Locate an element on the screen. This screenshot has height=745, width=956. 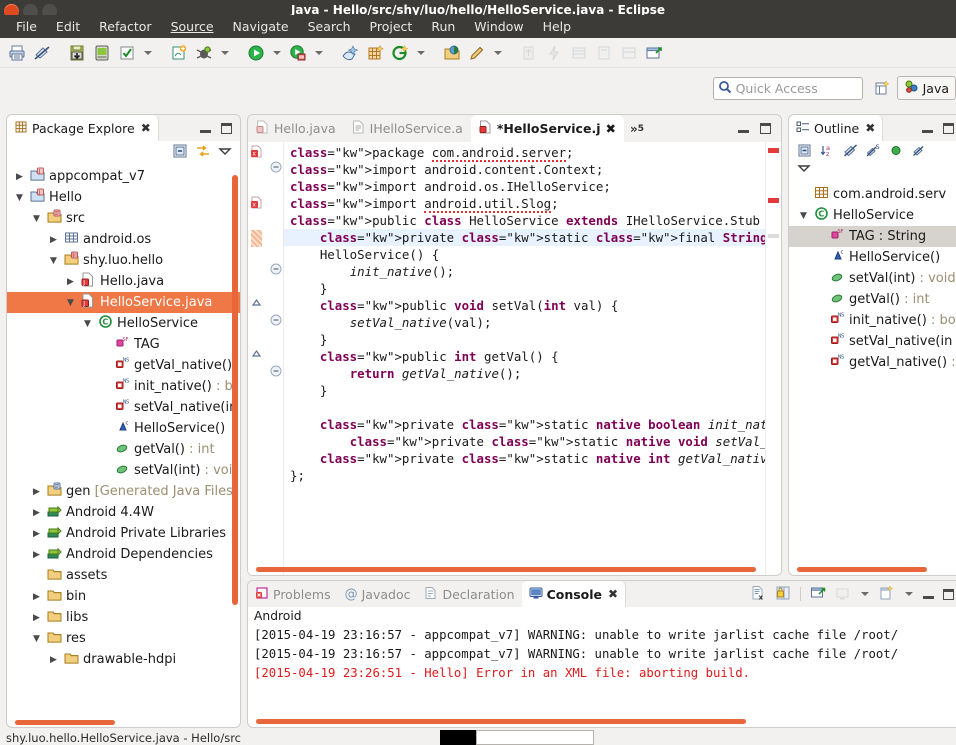
editor-tab-overflow-button: » 5 is located at coordinates (637, 128).